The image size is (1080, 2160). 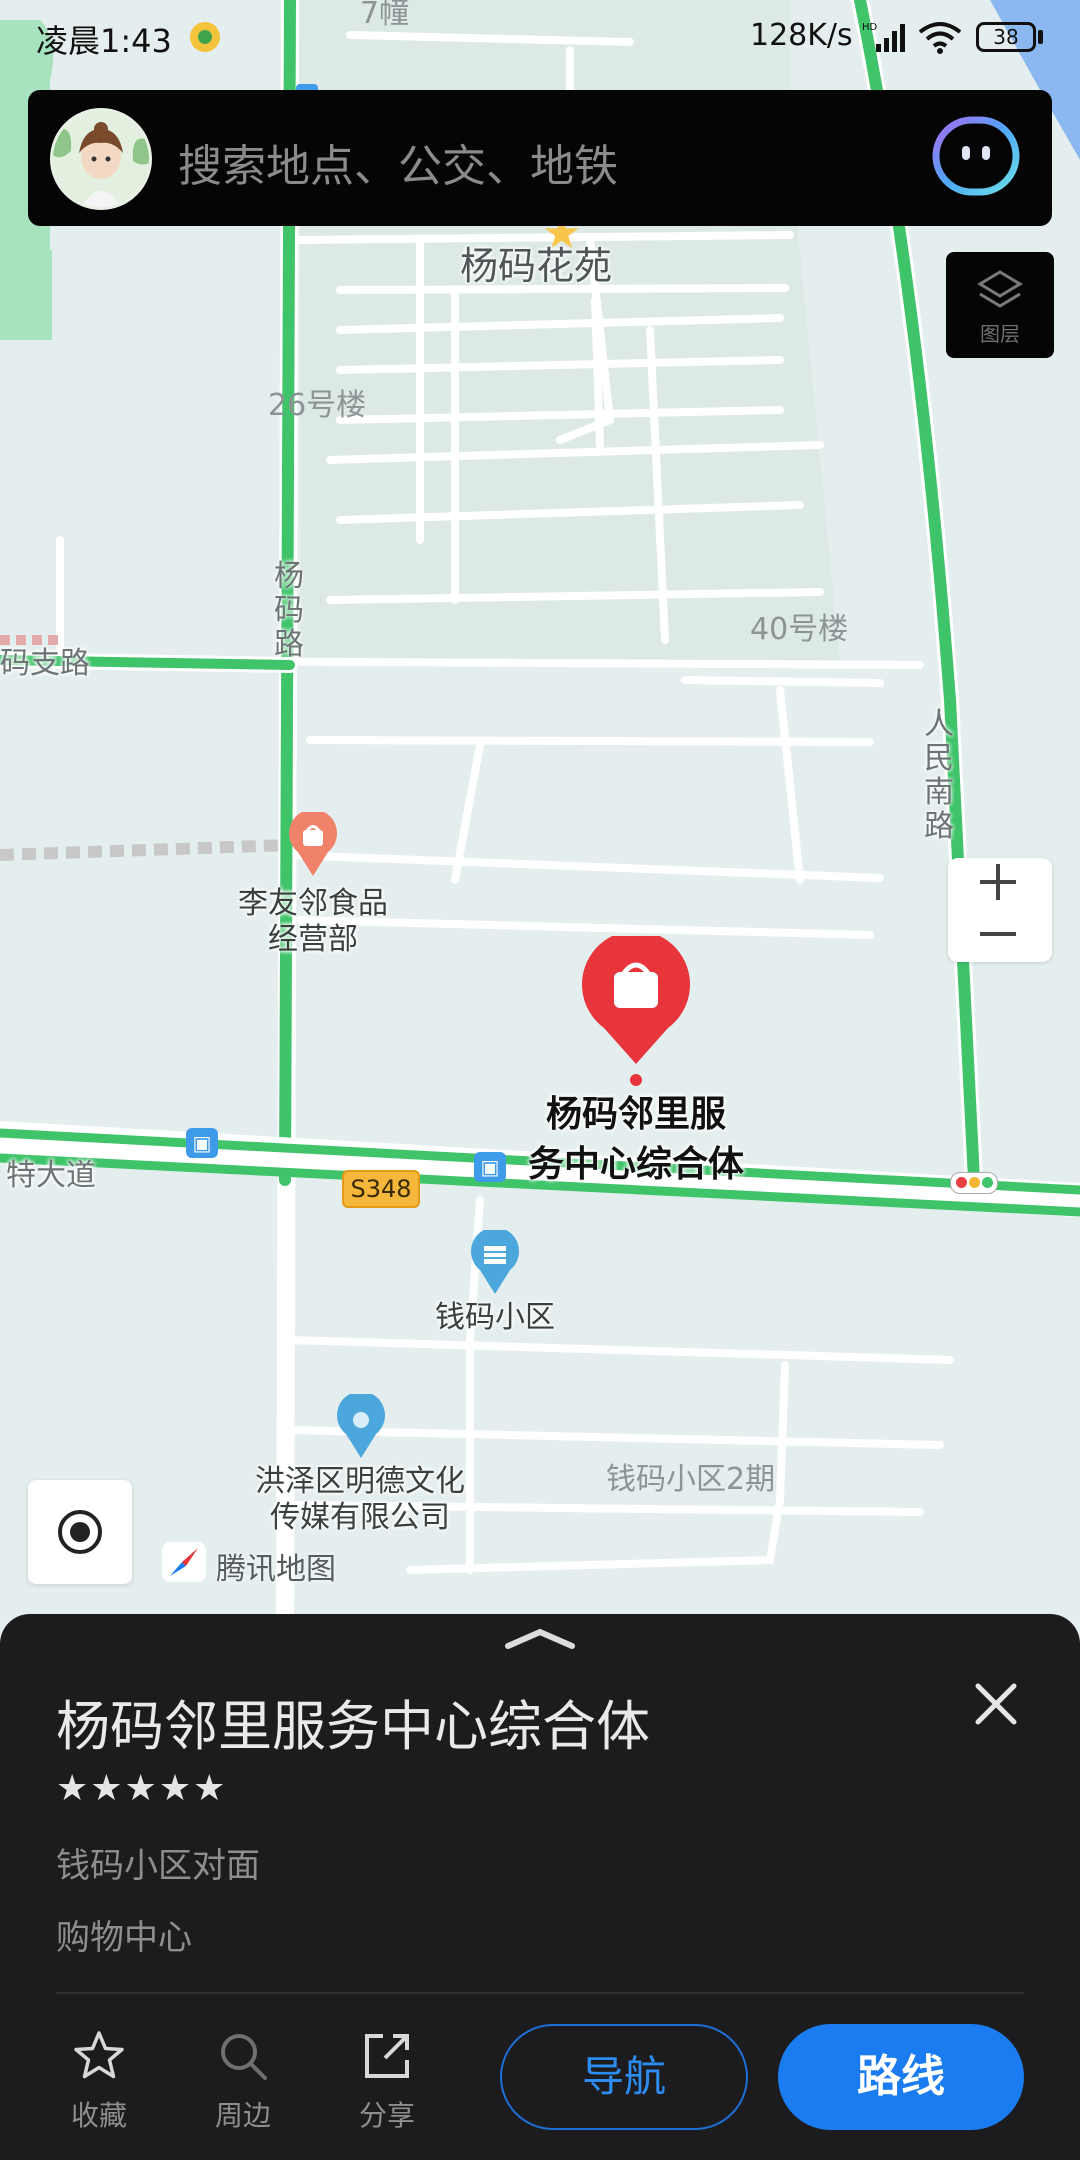 What do you see at coordinates (104, 41) in the screenshot?
I see `status-time: 凌晨1:43` at bounding box center [104, 41].